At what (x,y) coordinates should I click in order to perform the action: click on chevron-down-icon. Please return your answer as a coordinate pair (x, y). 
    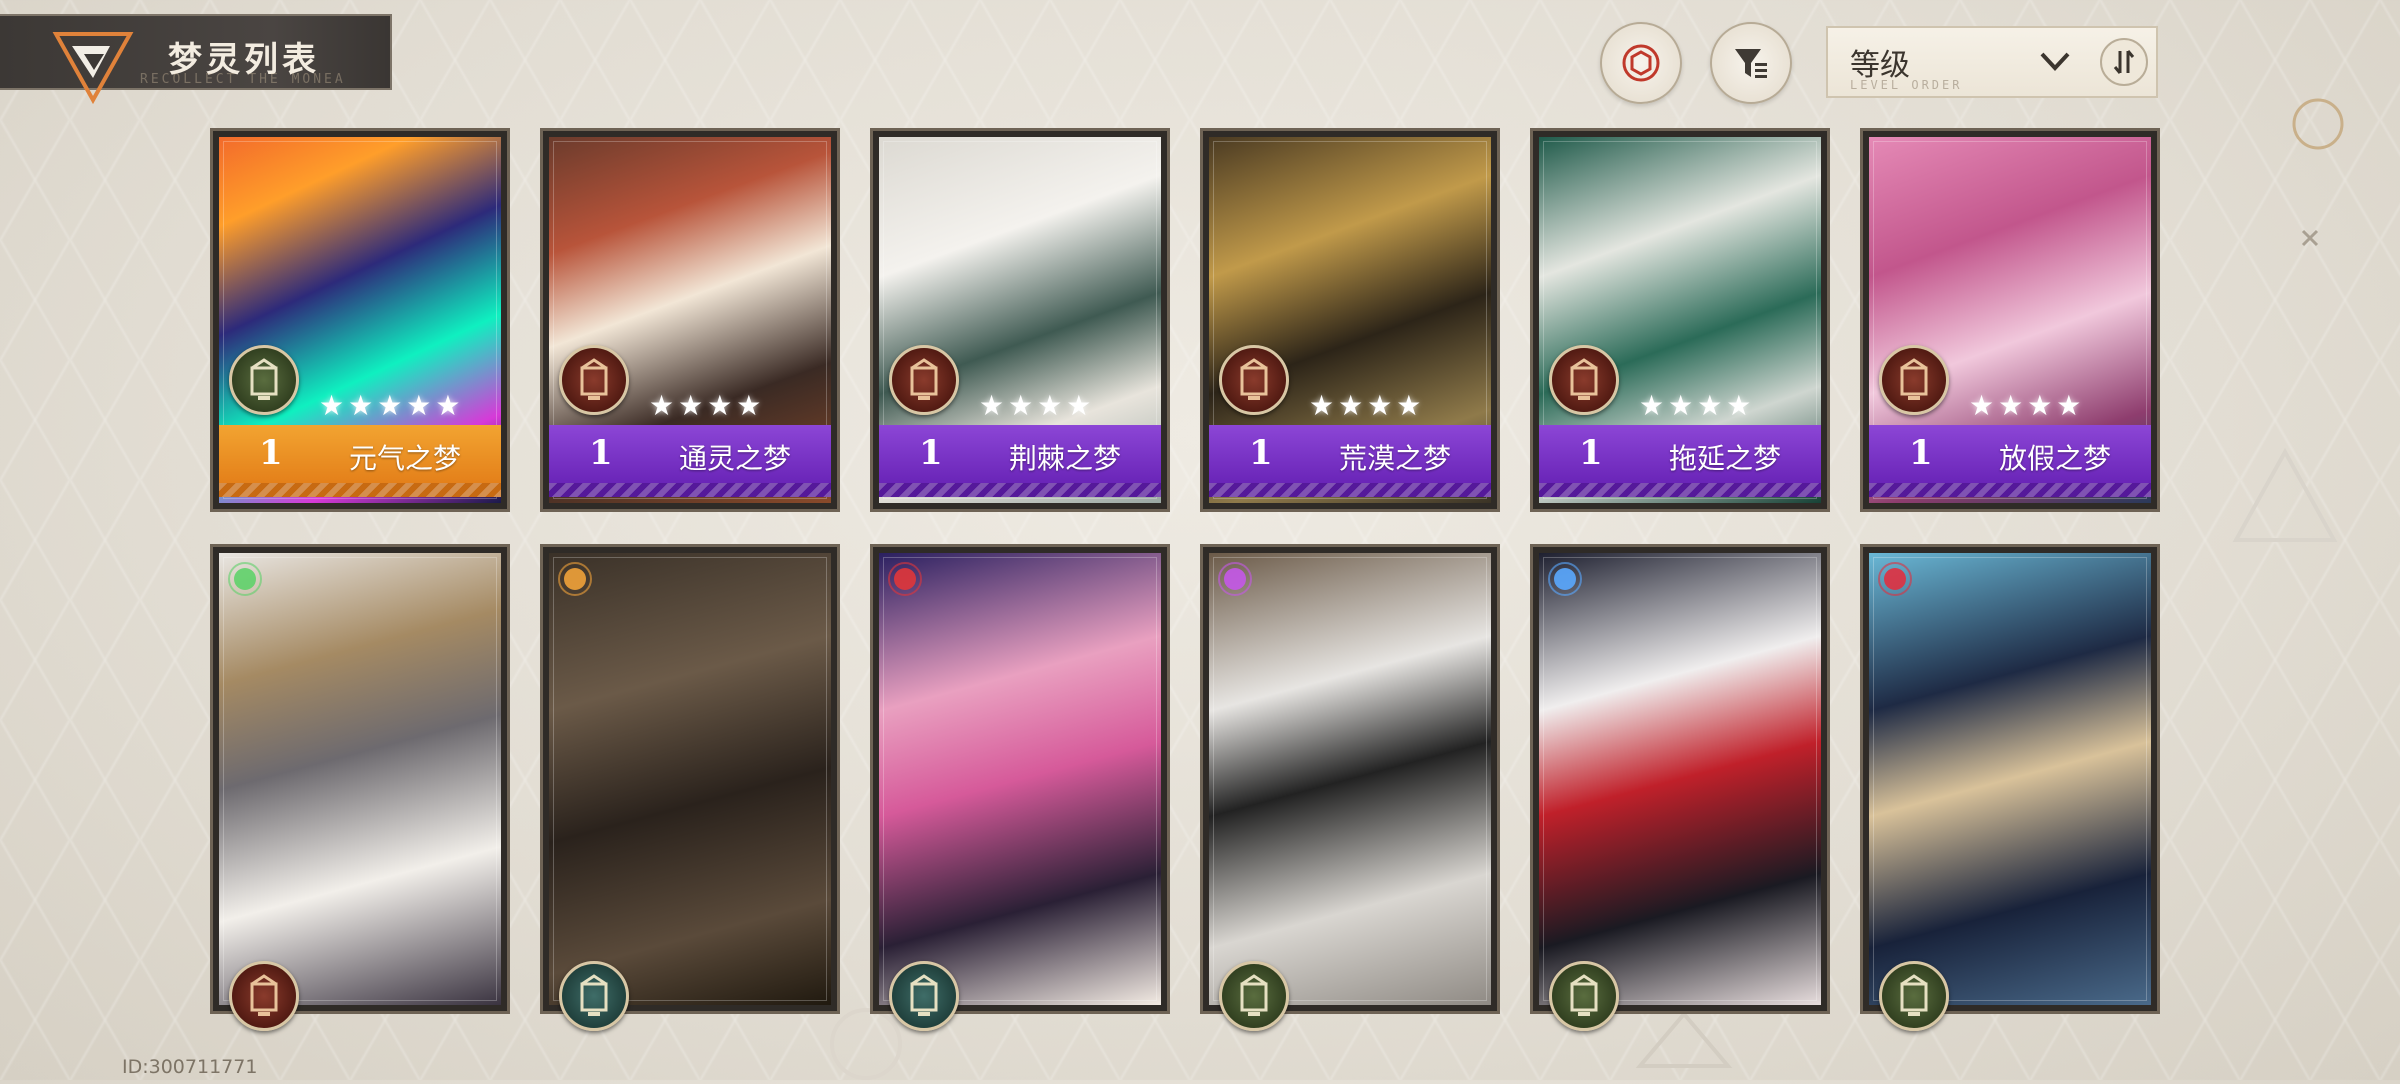
    Looking at the image, I should click on (2055, 61).